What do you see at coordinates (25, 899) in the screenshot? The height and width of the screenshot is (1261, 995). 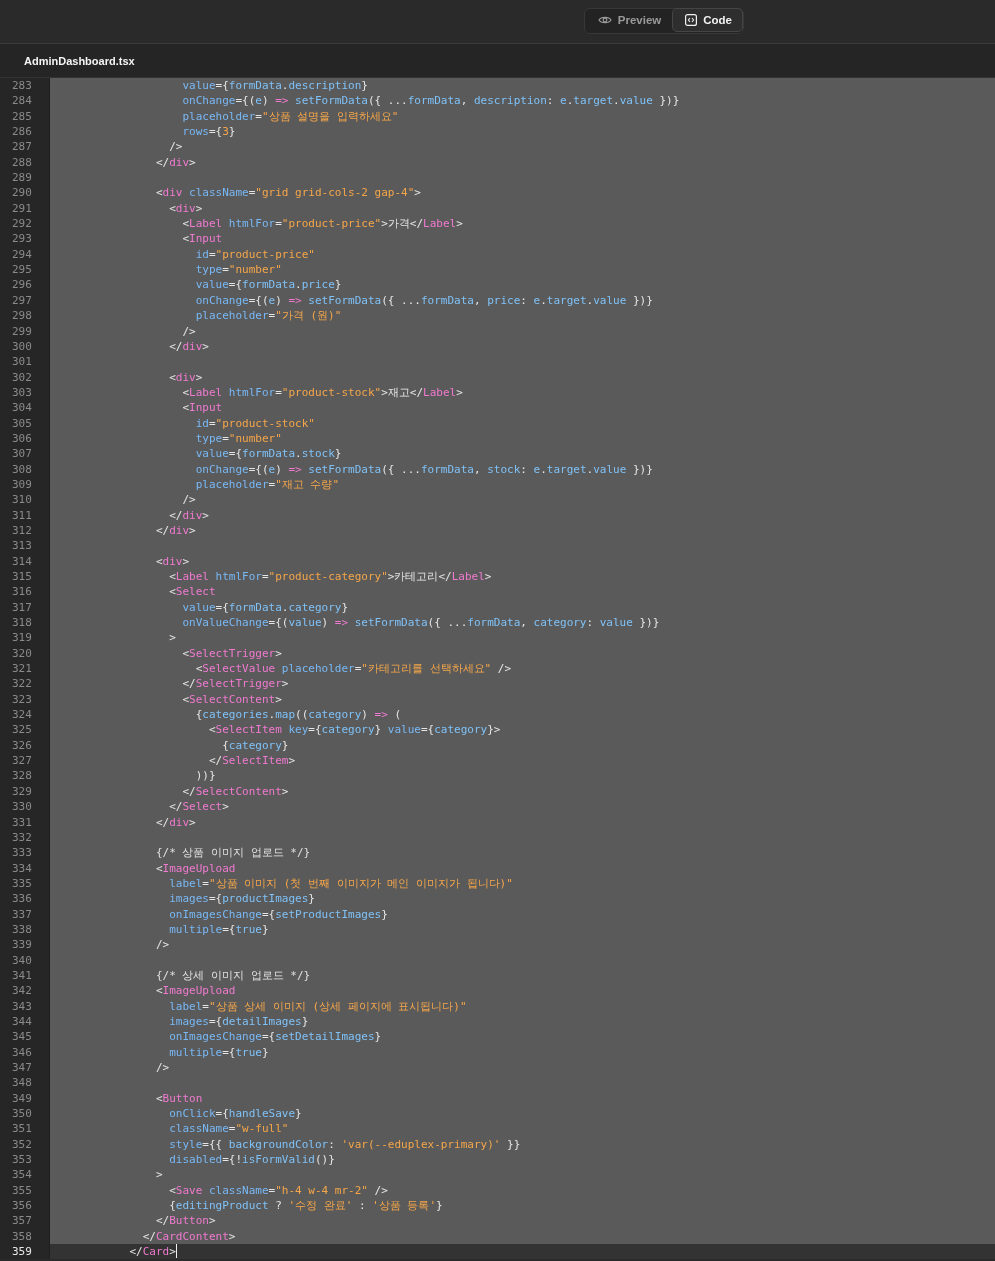 I see `line-number: 336` at bounding box center [25, 899].